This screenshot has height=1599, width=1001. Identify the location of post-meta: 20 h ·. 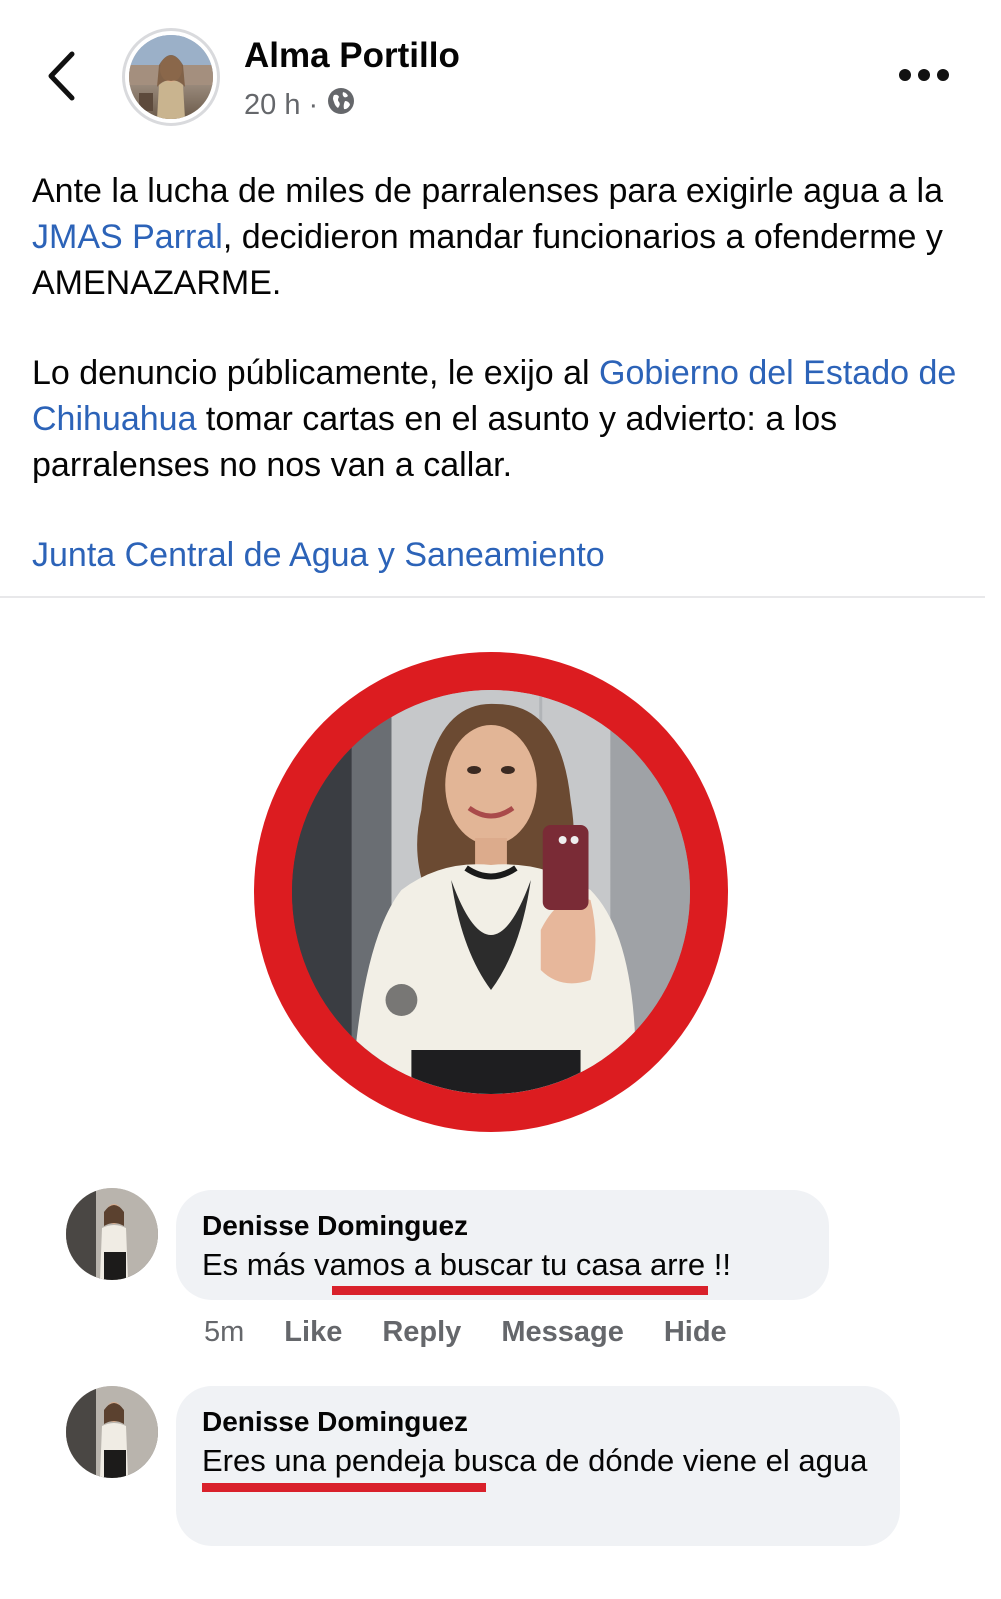
(300, 105).